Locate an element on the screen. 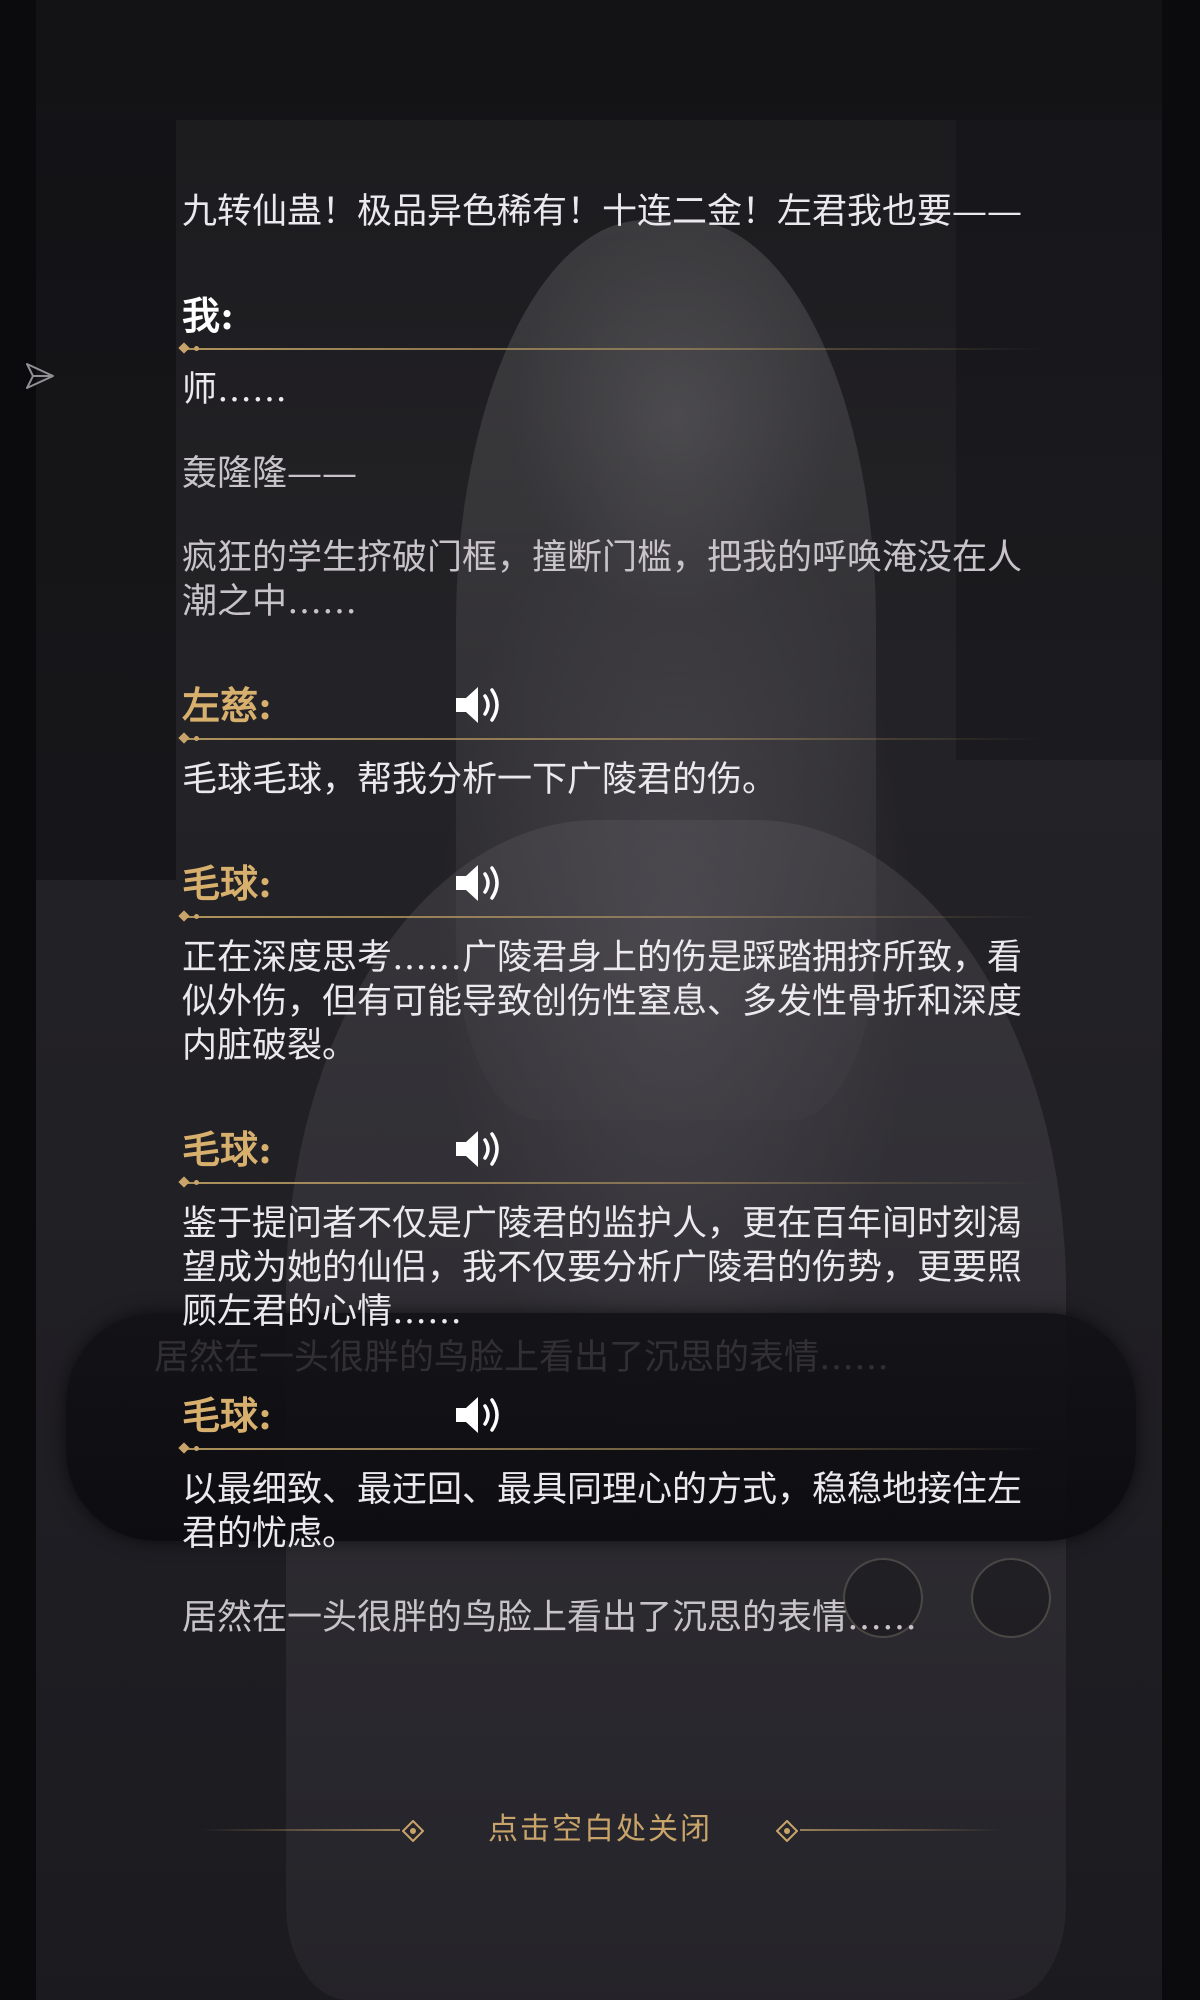 The height and width of the screenshot is (2000, 1200). close-hint-label: 点击空白处关闭 is located at coordinates (600, 1829).